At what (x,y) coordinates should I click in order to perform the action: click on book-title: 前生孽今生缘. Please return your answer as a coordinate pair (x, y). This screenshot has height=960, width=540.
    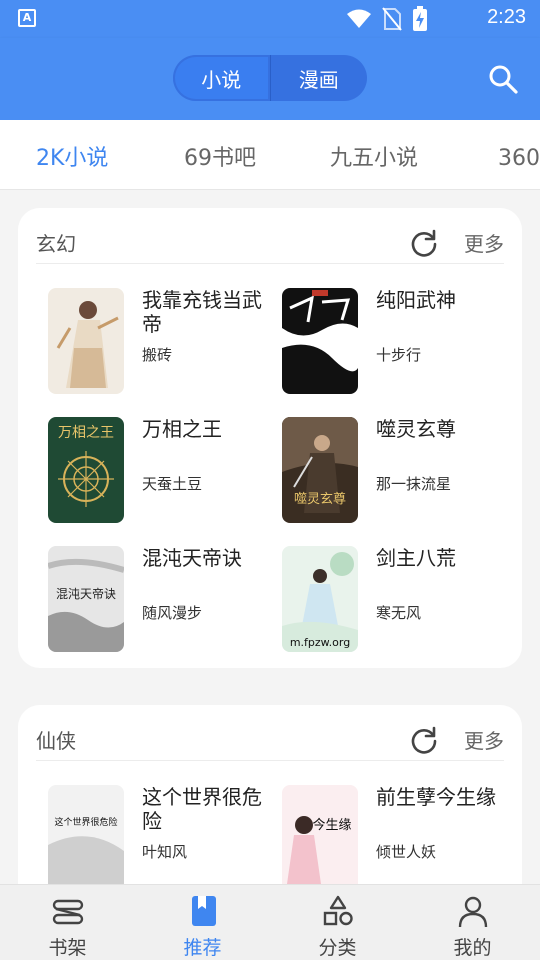
    Looking at the image, I should click on (436, 797).